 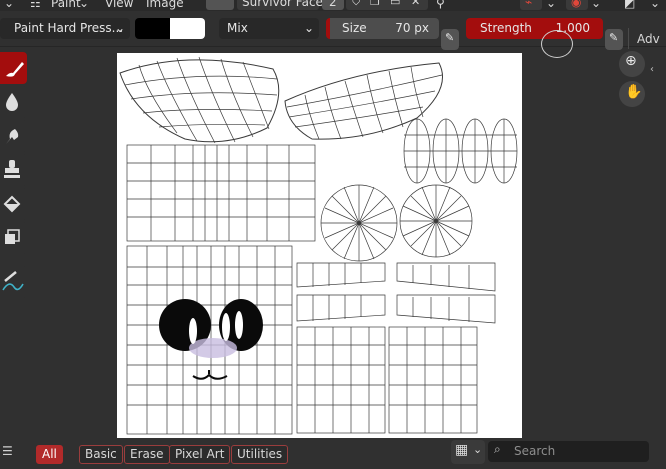 I want to click on grid-icon: ▦, so click(x=462, y=450).